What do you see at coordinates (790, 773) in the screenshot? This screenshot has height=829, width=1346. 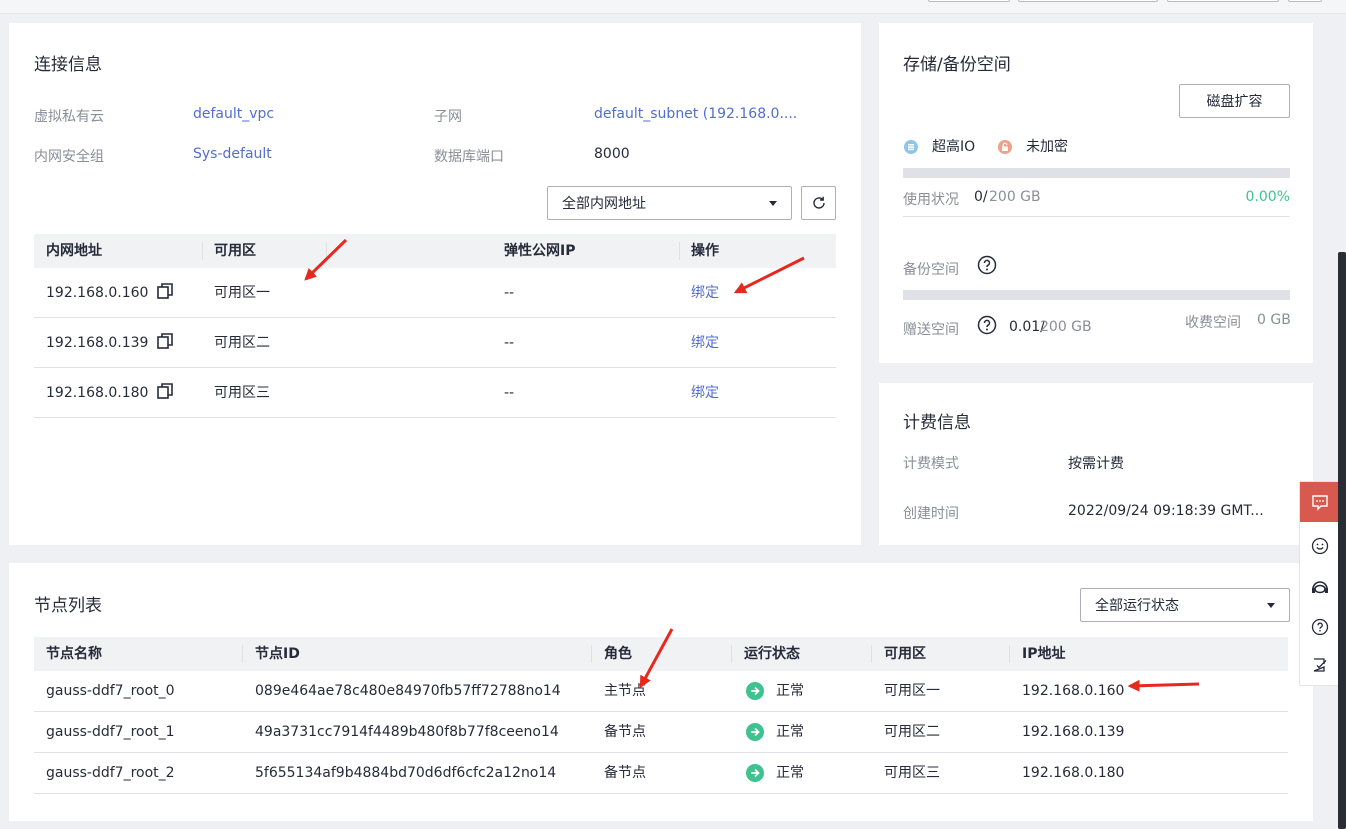 I see `status-cell: 正常` at bounding box center [790, 773].